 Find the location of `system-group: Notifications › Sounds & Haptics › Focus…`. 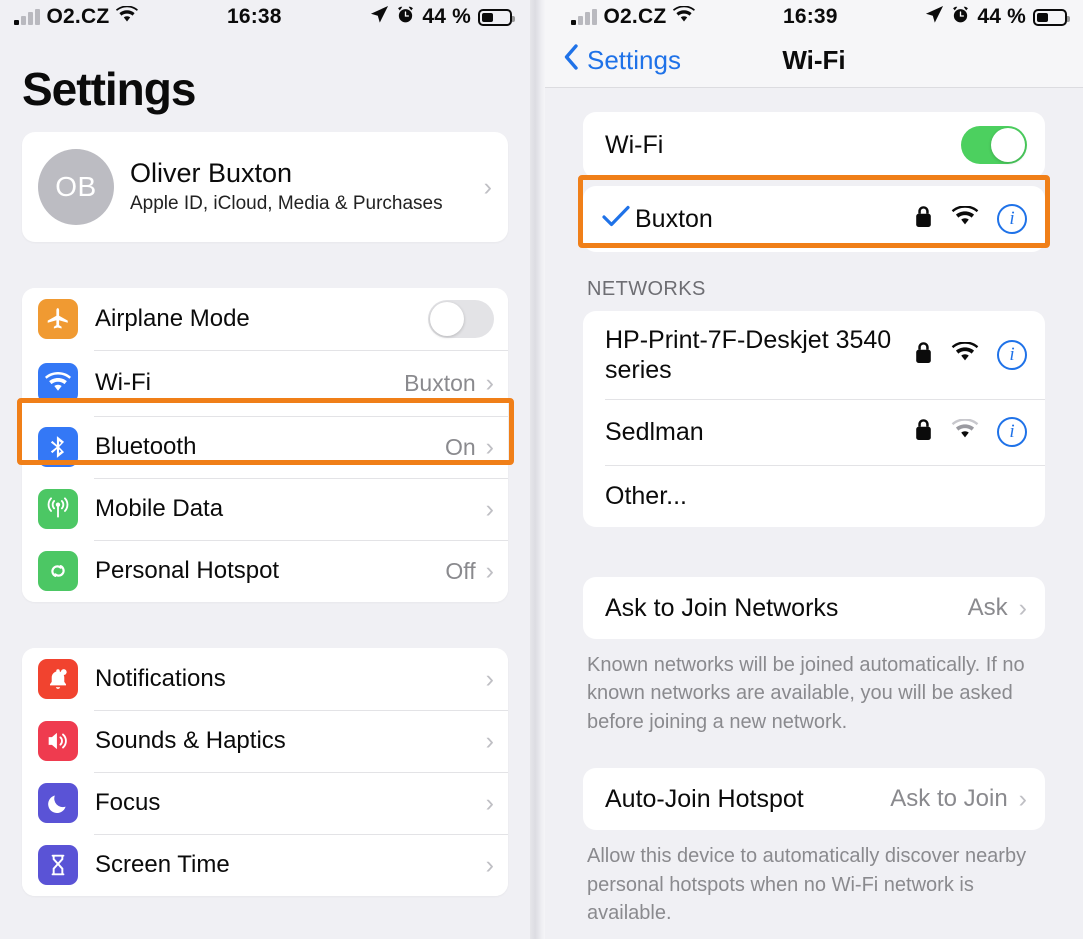

system-group: Notifications › Sounds & Haptics › Focus… is located at coordinates (265, 772).